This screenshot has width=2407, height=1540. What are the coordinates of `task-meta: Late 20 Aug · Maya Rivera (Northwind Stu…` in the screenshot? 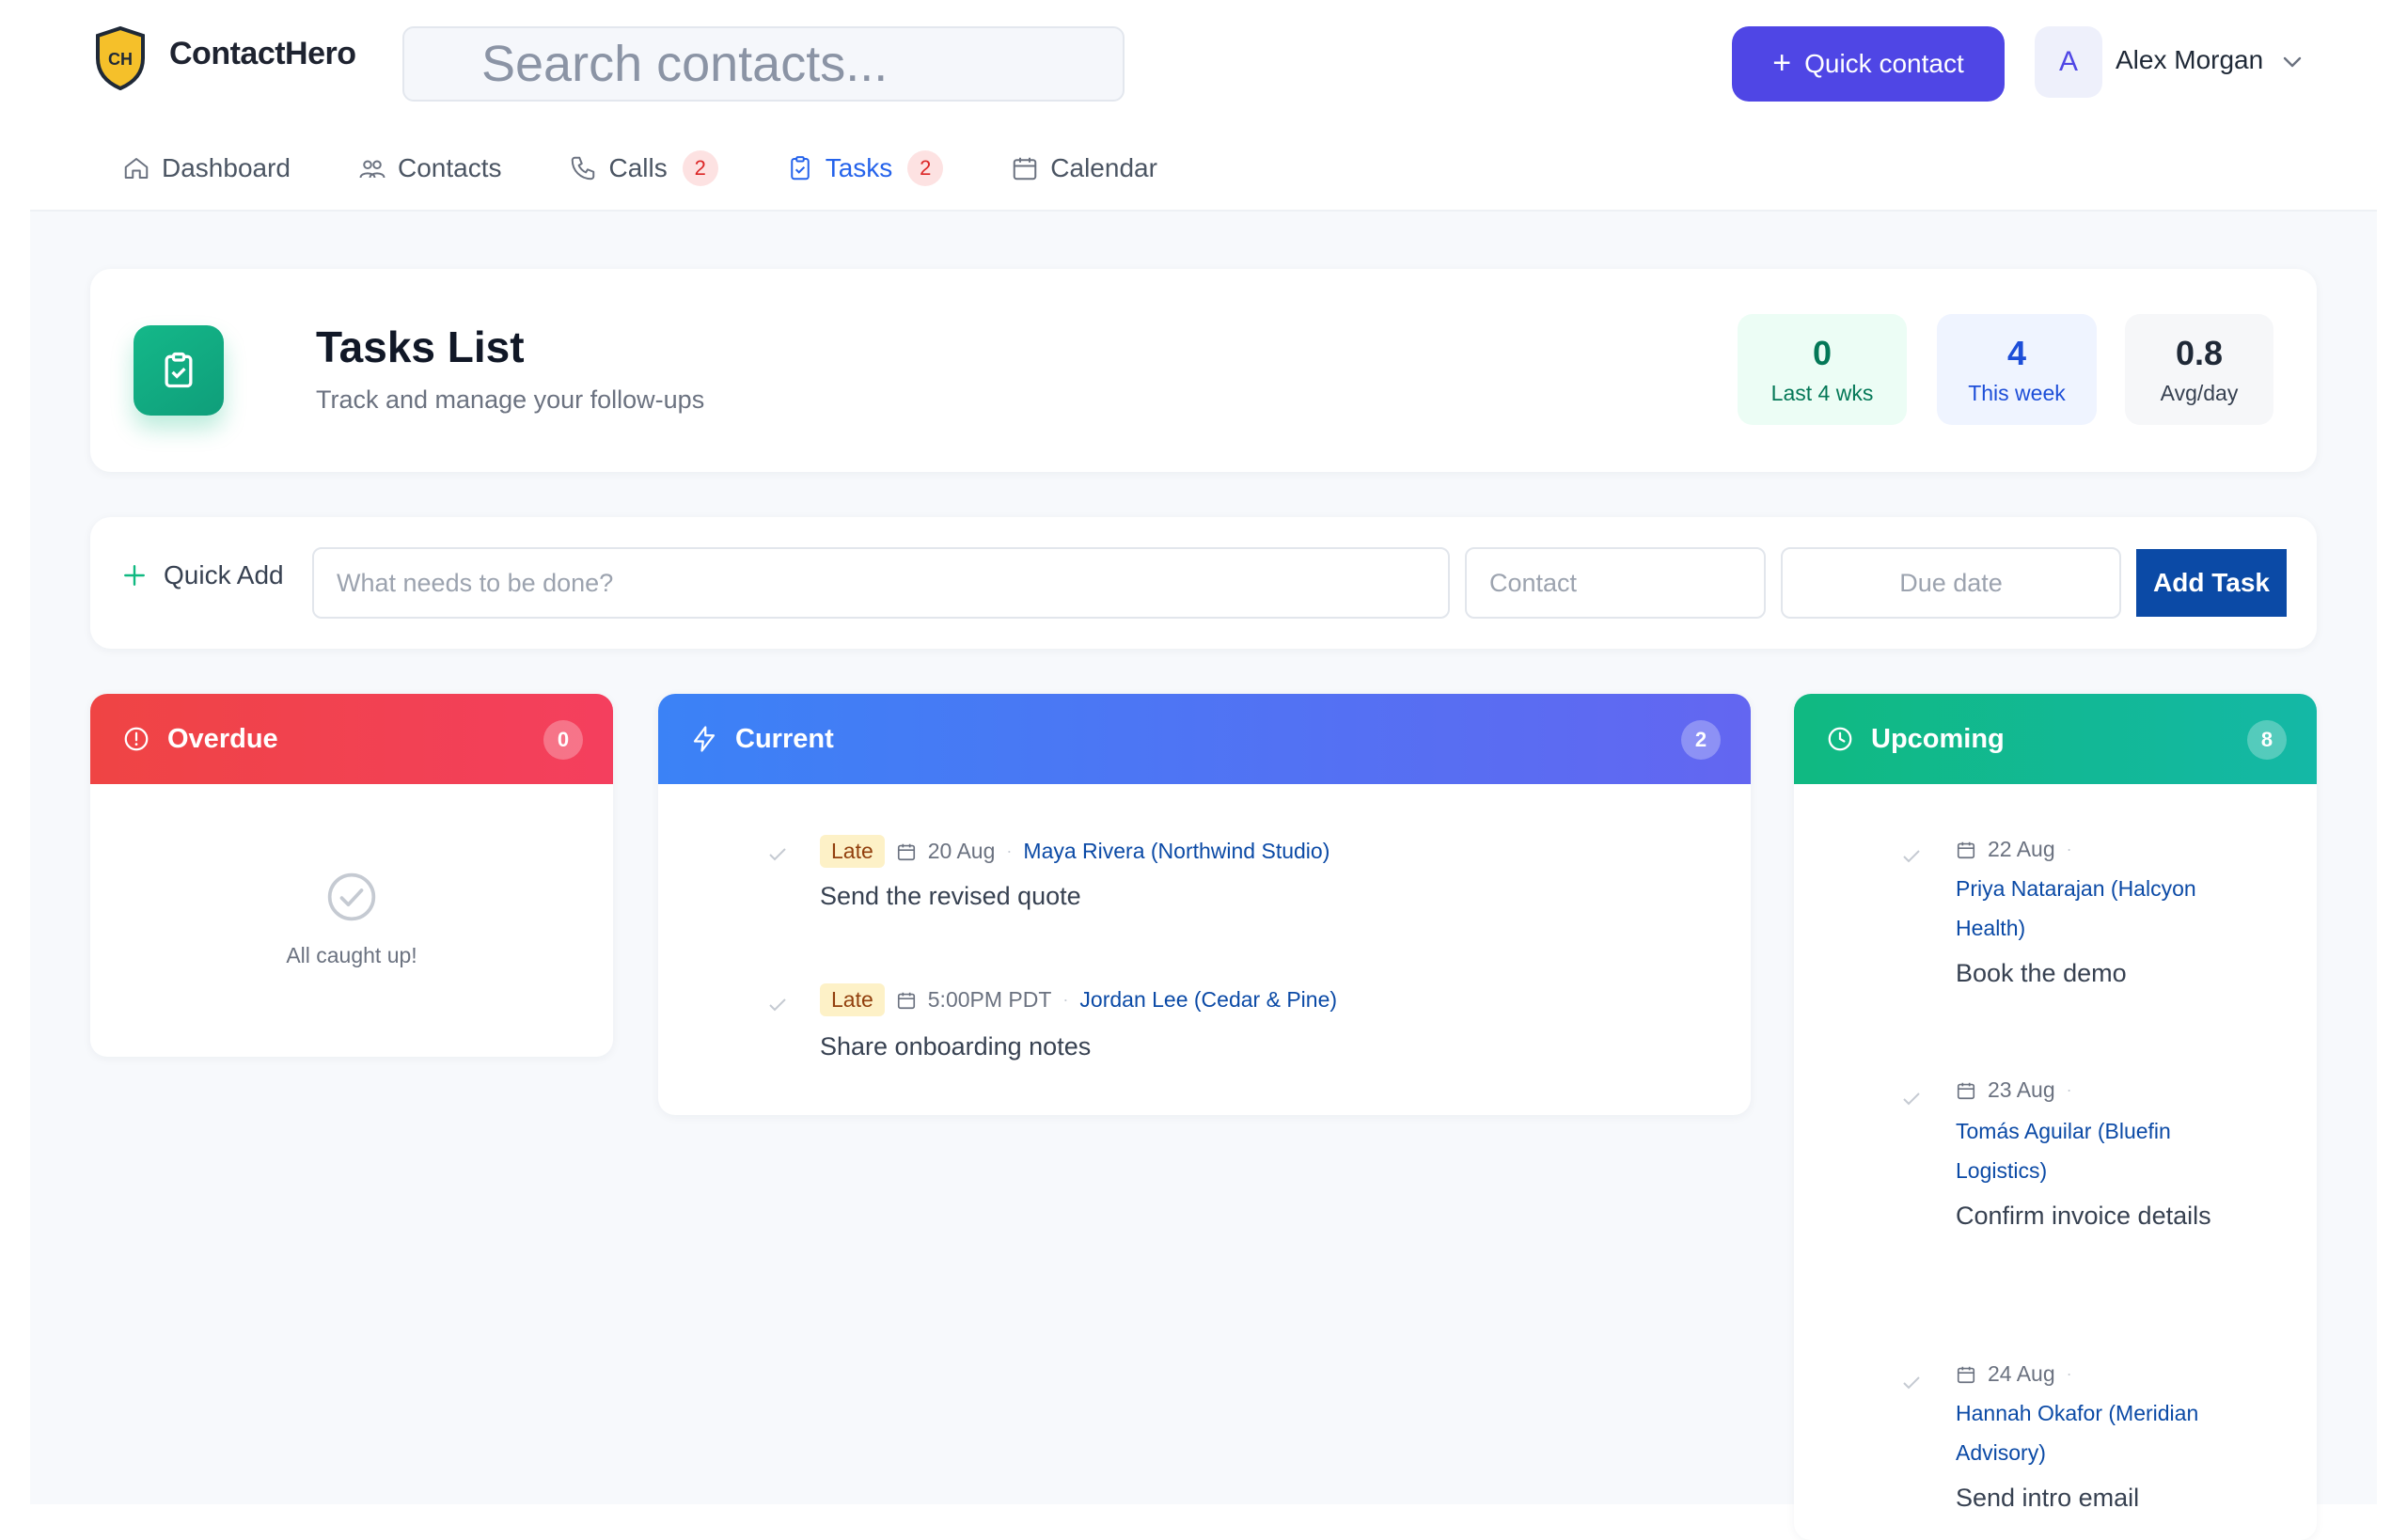 It's located at (1074, 851).